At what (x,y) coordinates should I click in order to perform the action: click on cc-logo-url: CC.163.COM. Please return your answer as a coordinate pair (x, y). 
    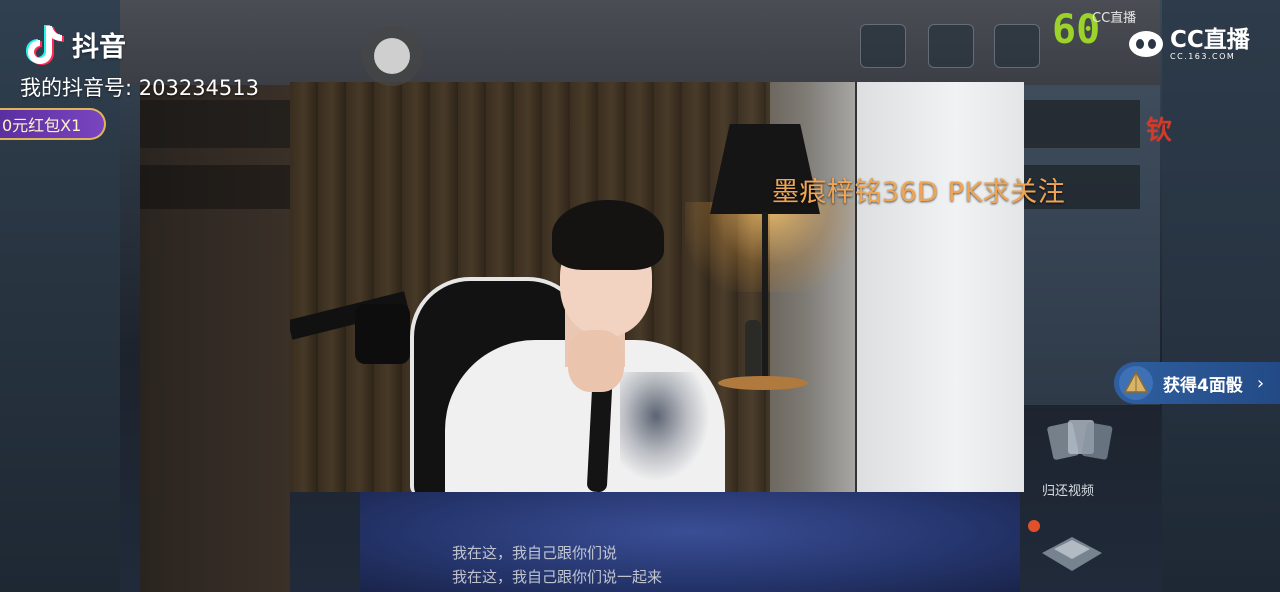
    Looking at the image, I should click on (1203, 56).